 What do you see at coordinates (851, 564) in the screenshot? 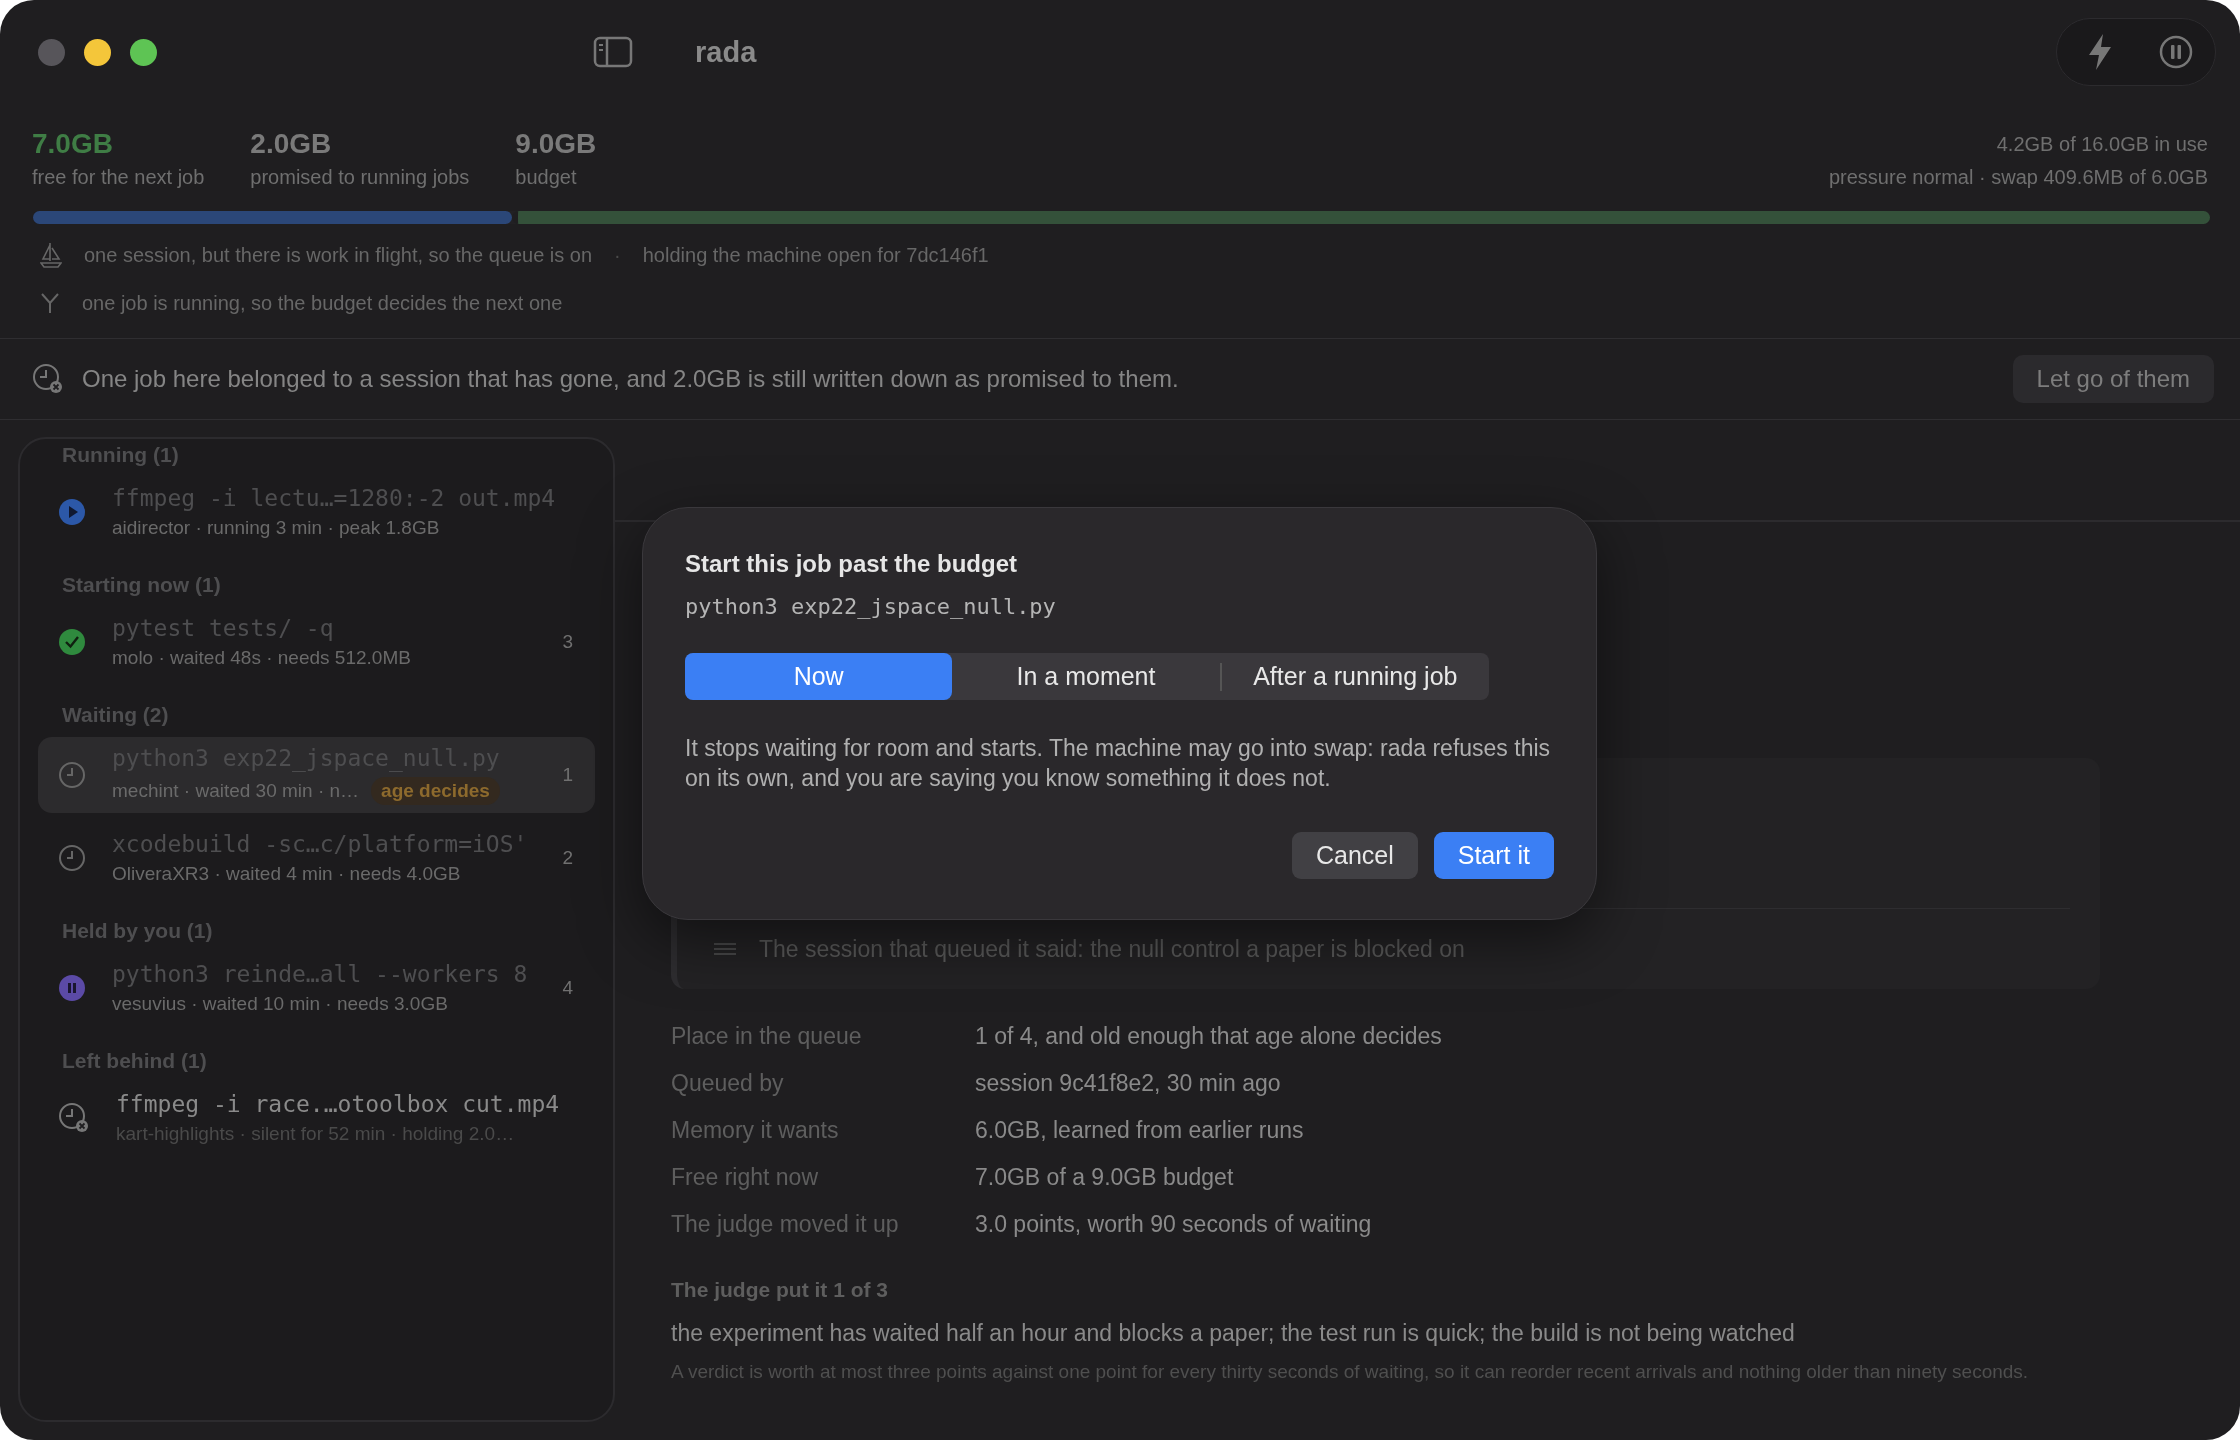
I see `dialog-title: Start this job past the budget` at bounding box center [851, 564].